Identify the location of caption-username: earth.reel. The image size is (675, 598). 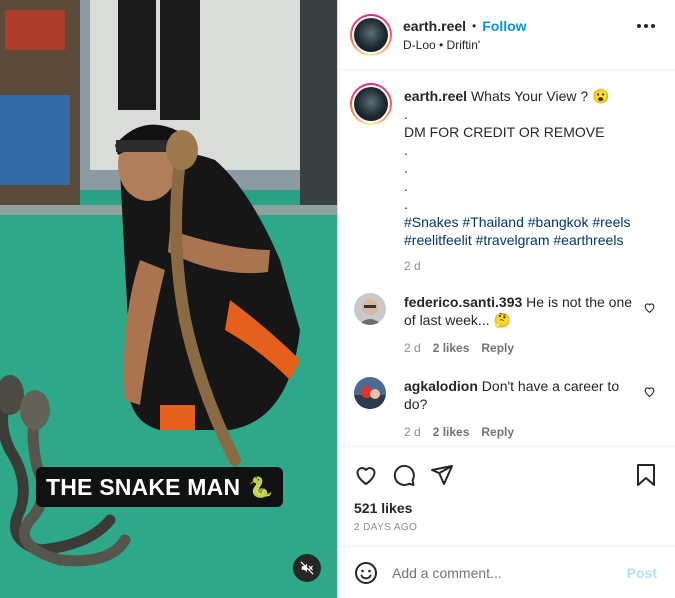
(435, 96).